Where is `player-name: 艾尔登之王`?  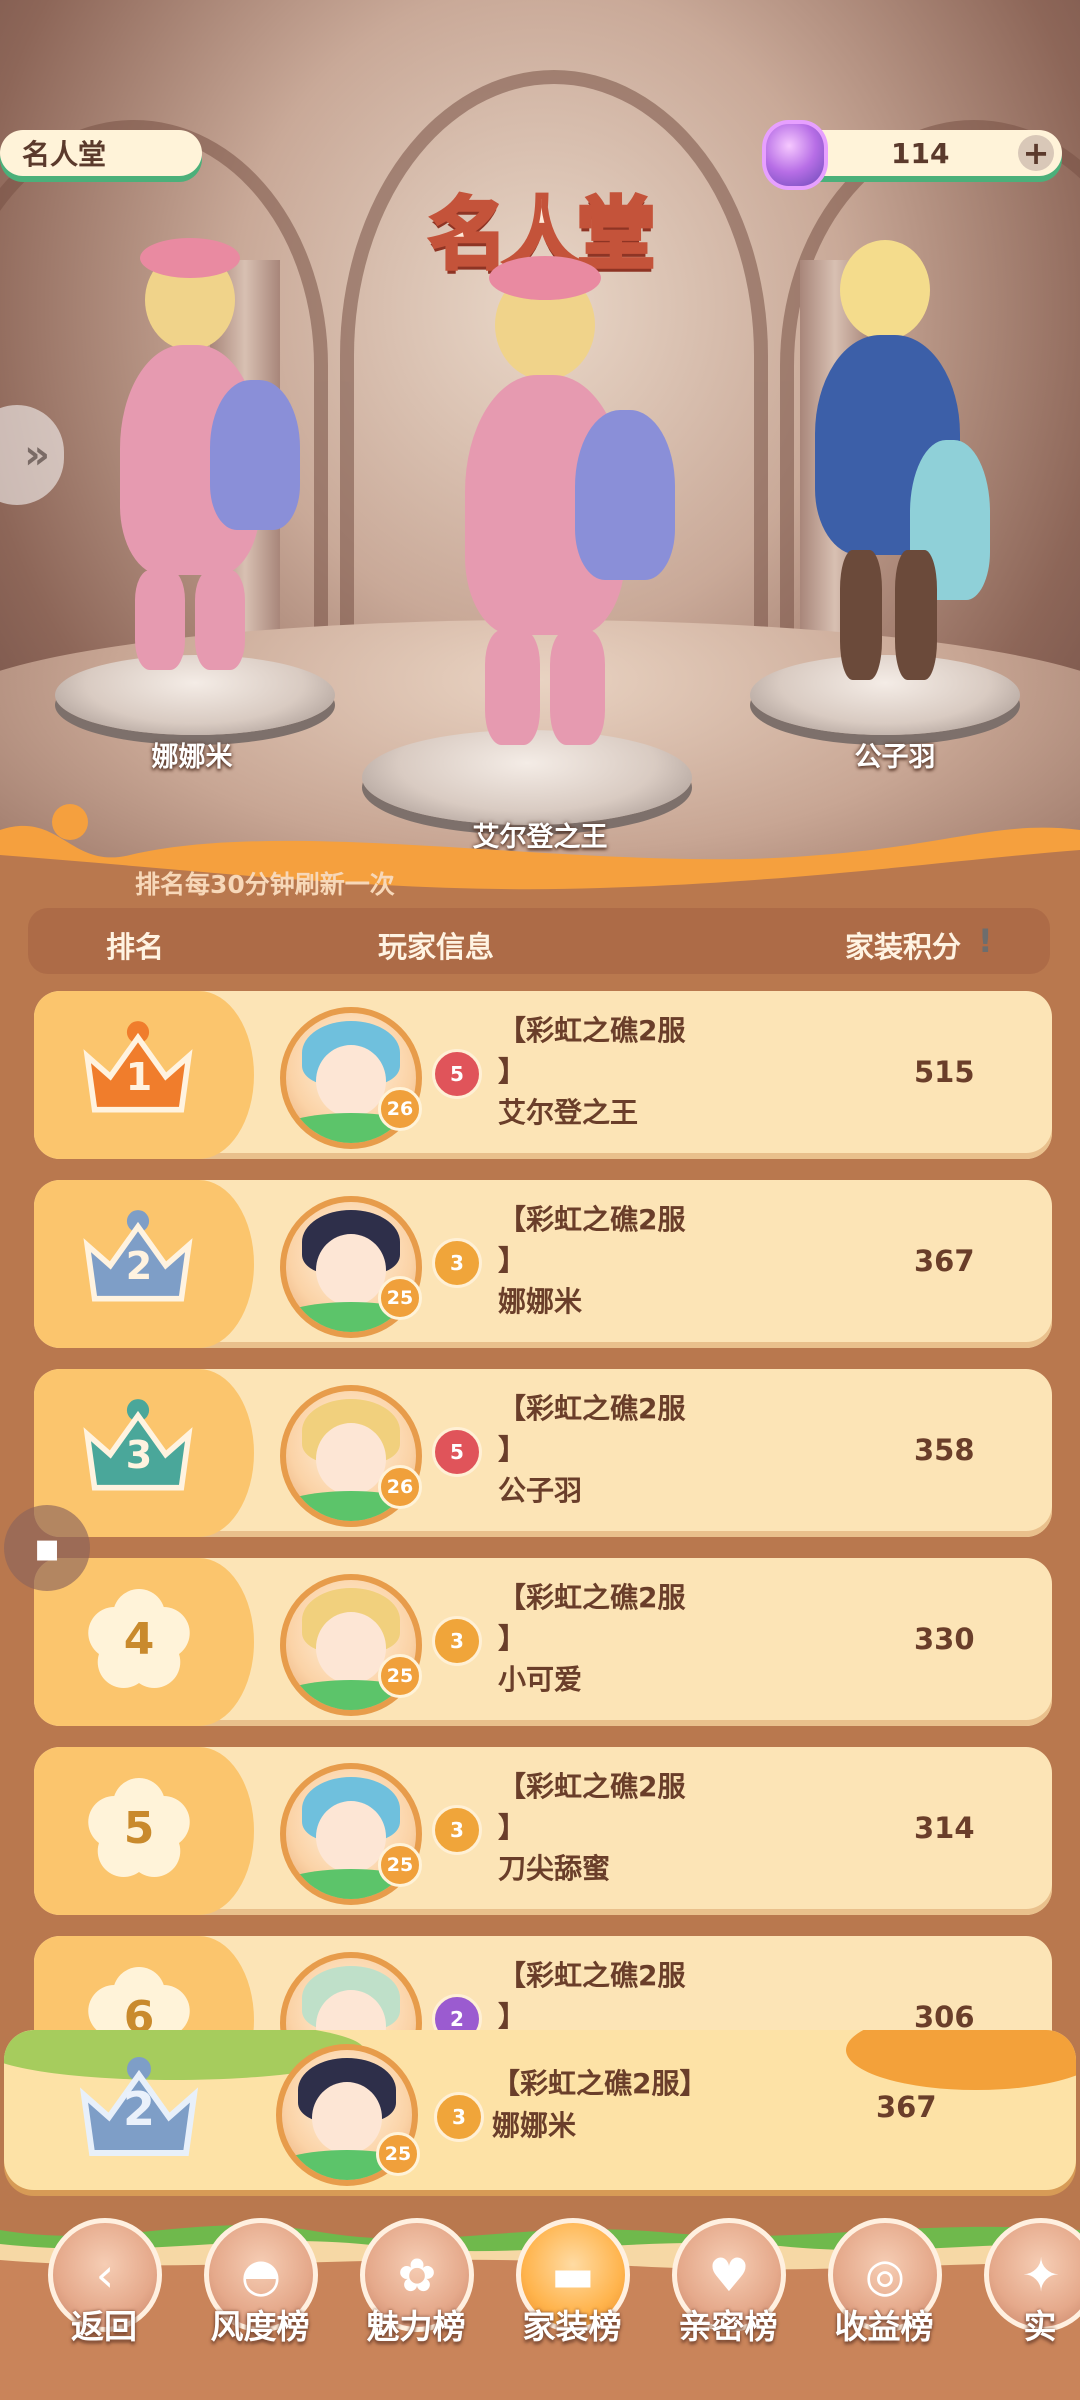
player-name: 艾尔登之王 is located at coordinates (568, 1112).